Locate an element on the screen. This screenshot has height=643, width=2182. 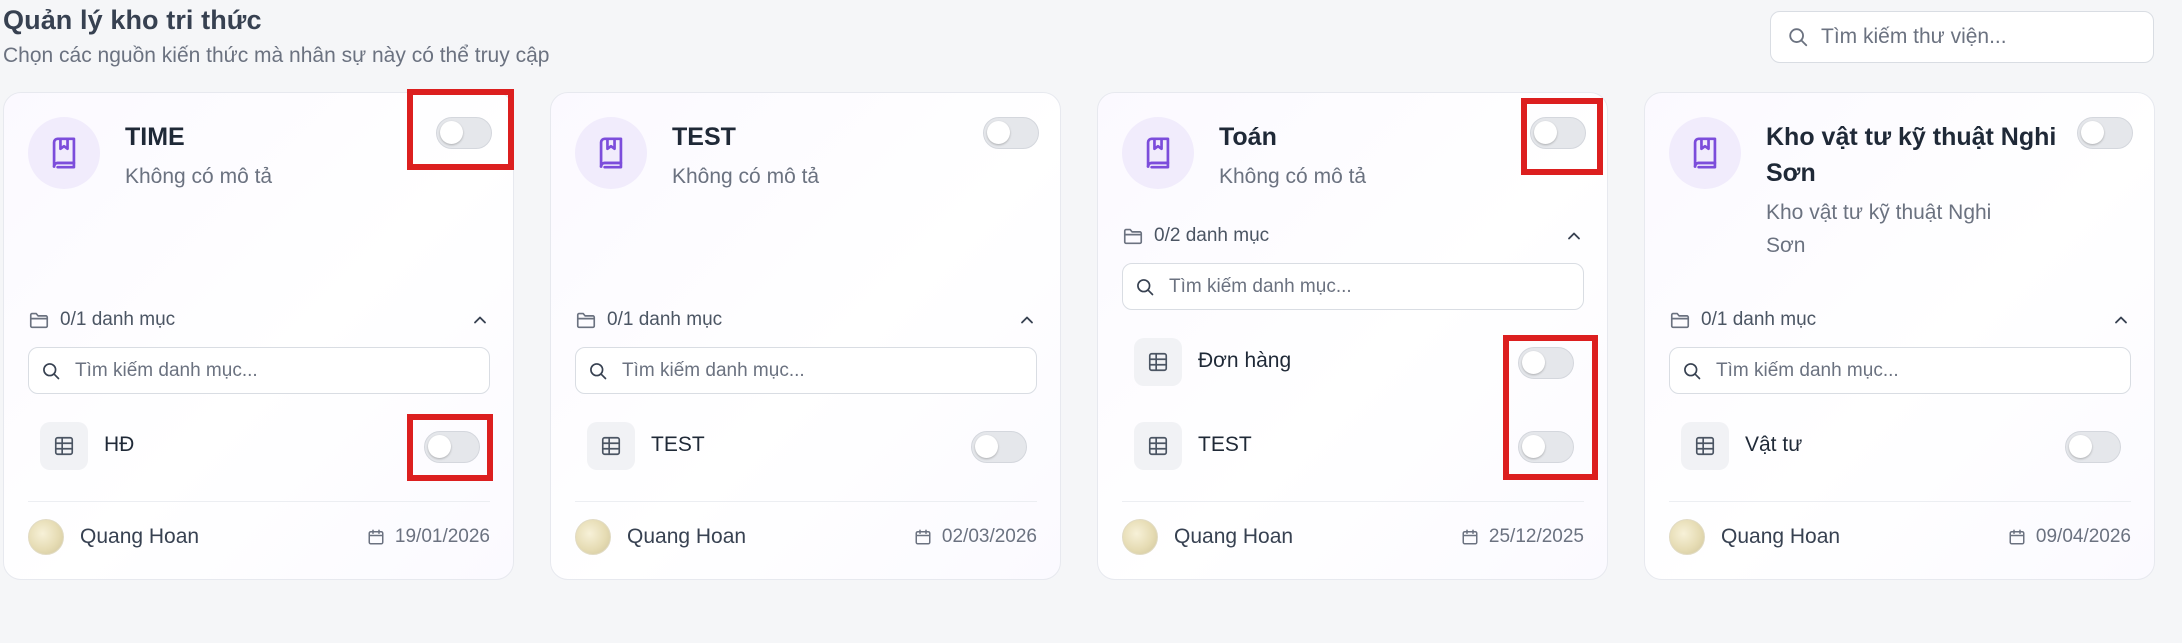
library-description: Kho vật tư kỹ thuật Nghi Sơn is located at coordinates (1879, 229).